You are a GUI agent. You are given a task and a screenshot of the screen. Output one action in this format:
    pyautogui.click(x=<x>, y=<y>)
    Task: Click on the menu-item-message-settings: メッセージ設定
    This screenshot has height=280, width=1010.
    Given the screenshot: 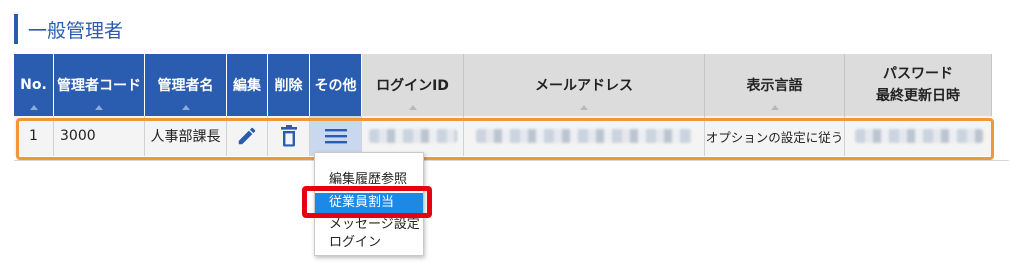 What is the action you would take?
    pyautogui.click(x=369, y=225)
    